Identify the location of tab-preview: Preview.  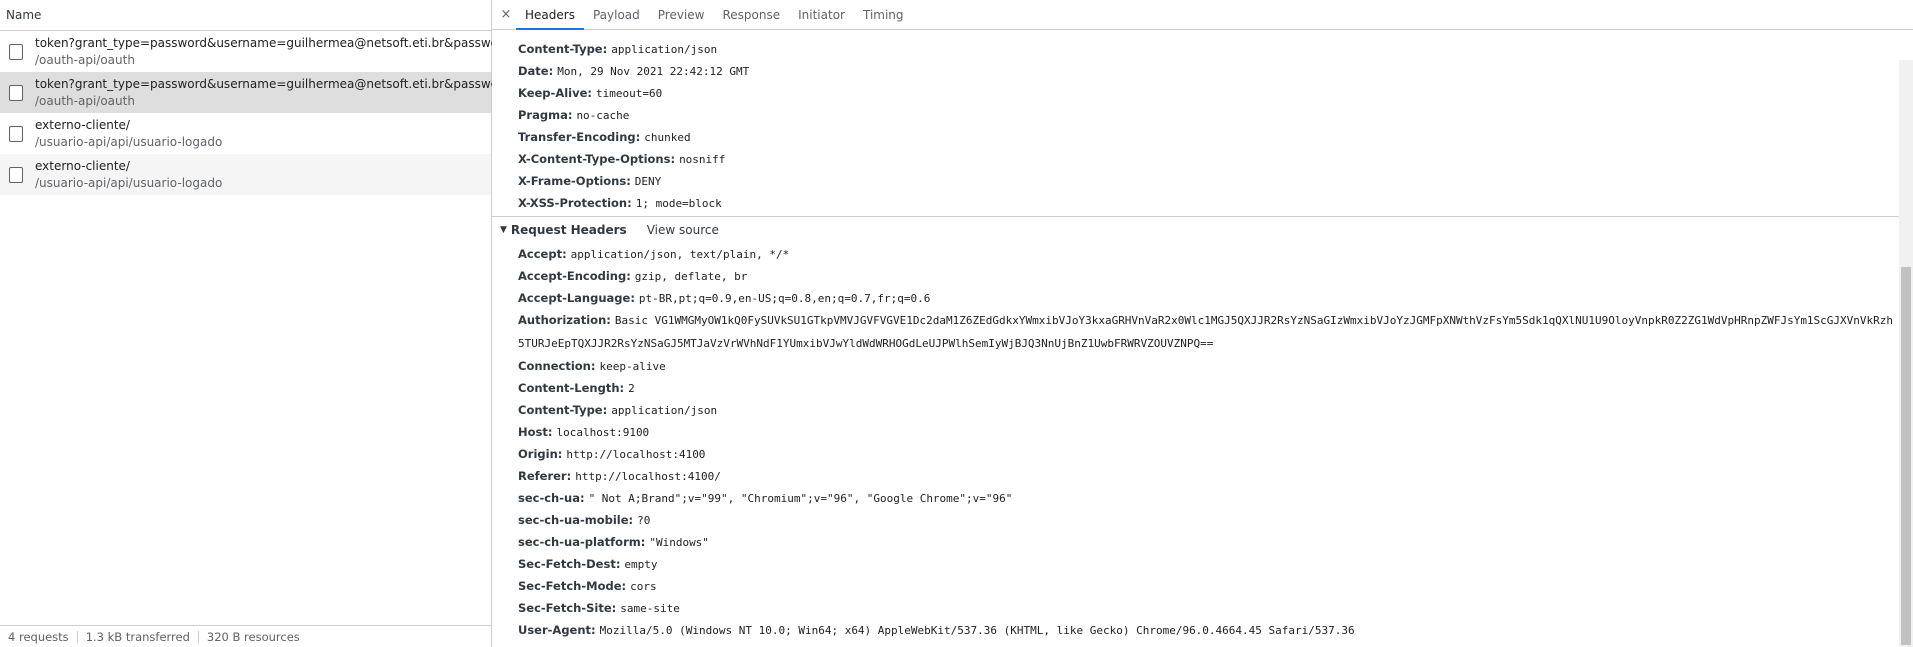
(681, 14).